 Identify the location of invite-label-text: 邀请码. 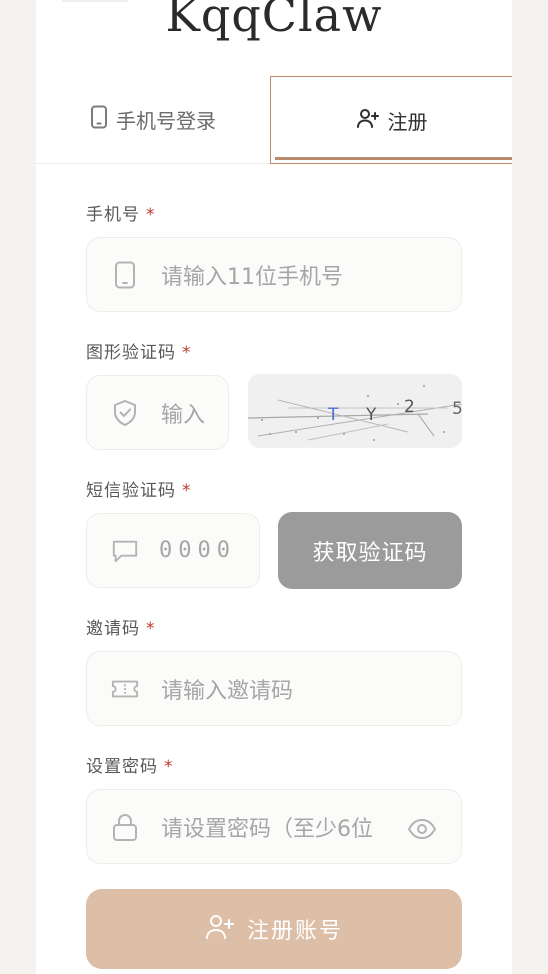
(113, 629).